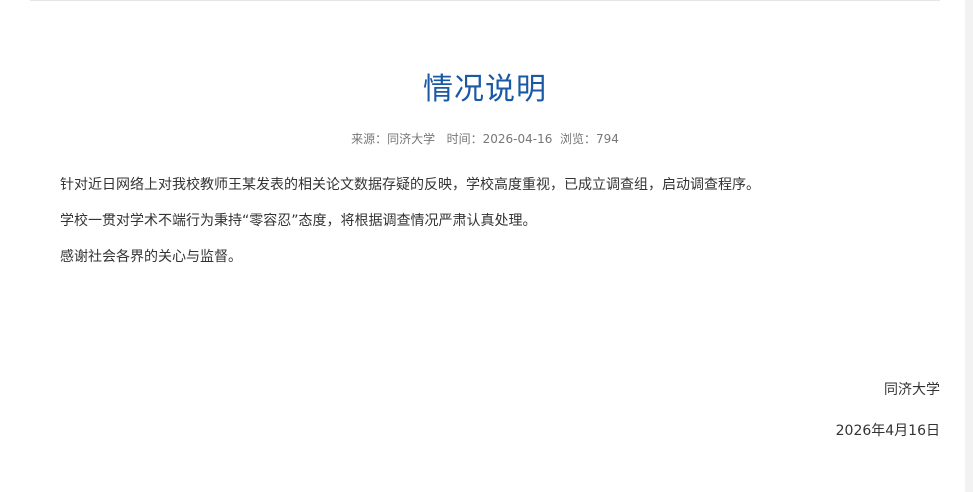 This screenshot has height=492, width=973. I want to click on meta-source: 同济大学, so click(411, 139).